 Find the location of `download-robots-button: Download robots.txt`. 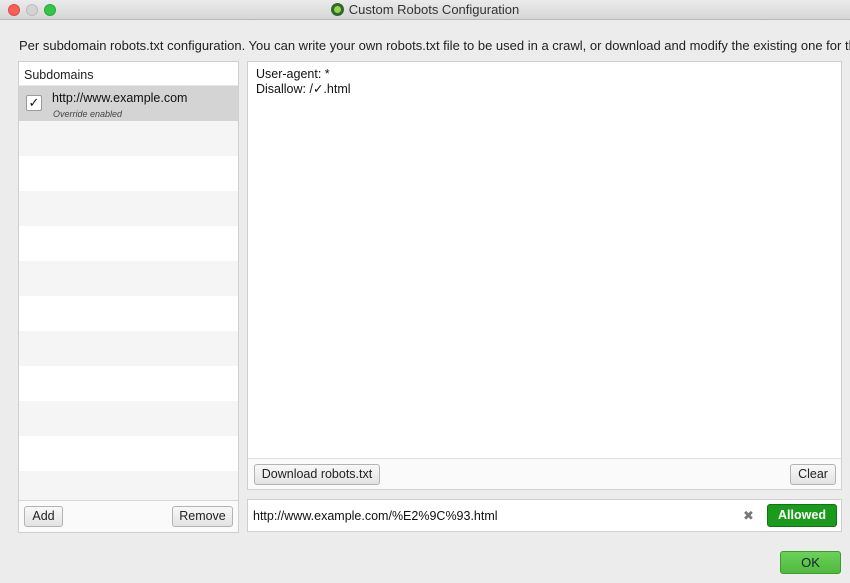

download-robots-button: Download robots.txt is located at coordinates (317, 474).